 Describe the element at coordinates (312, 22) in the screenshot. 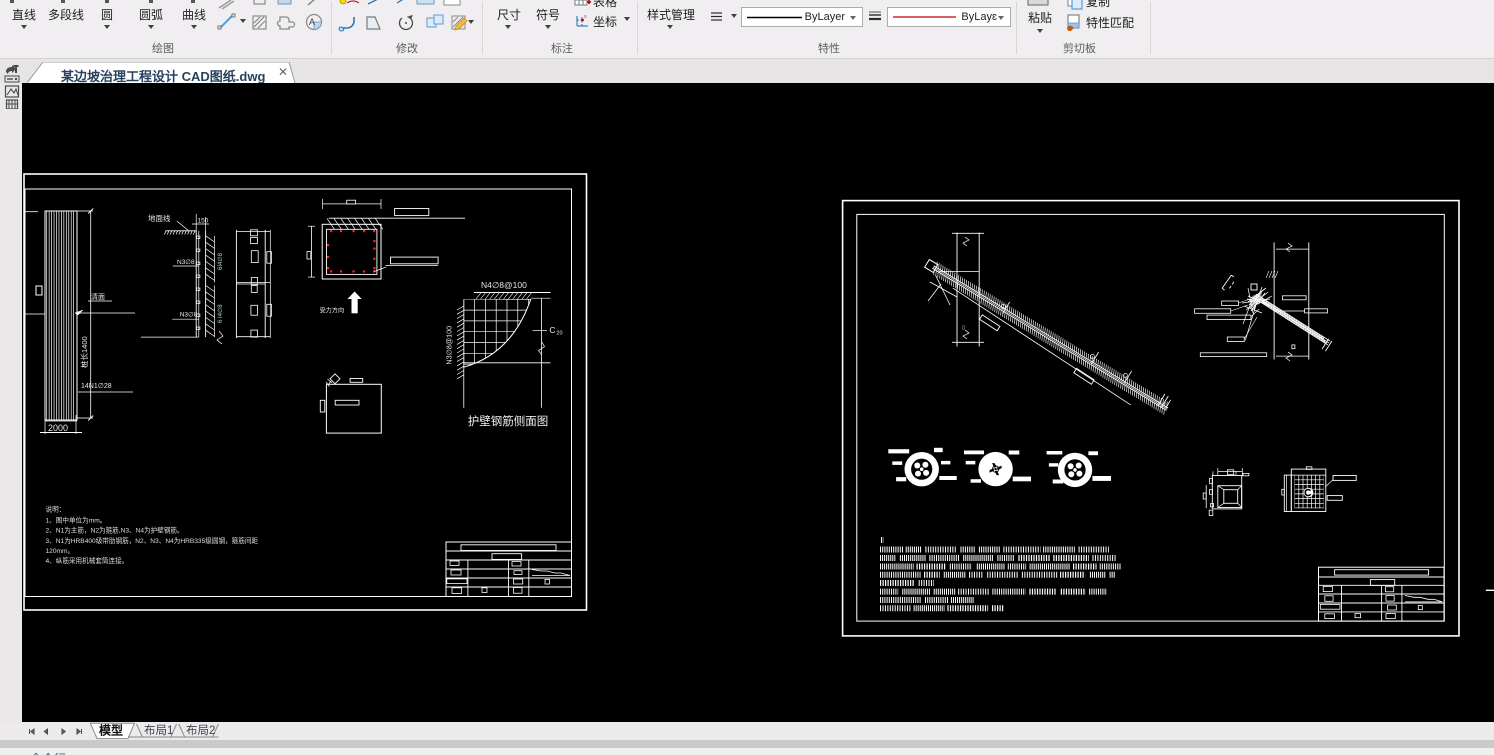

I see `svg-text: A` at that location.